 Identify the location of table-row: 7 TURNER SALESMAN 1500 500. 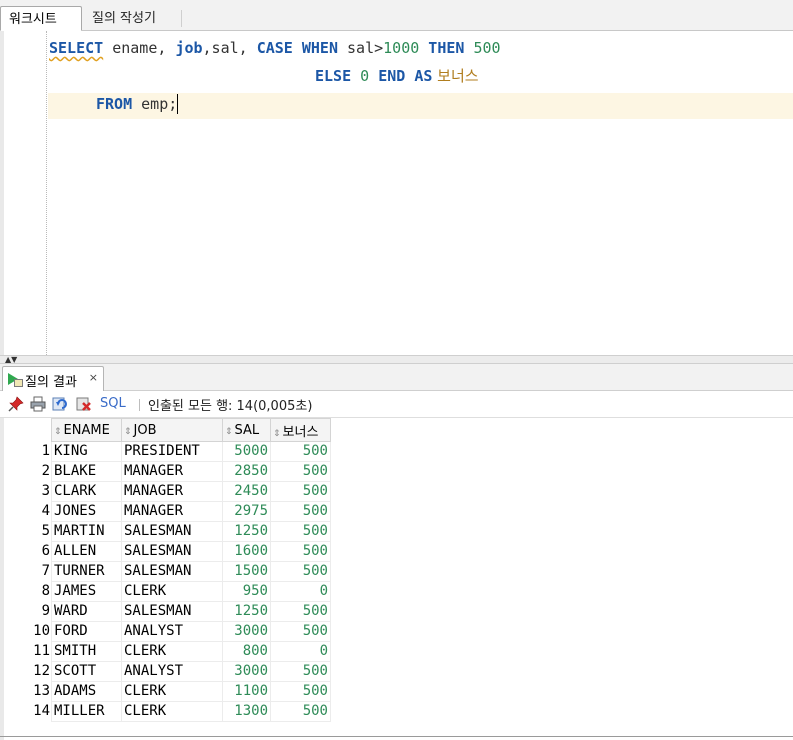
(169, 571).